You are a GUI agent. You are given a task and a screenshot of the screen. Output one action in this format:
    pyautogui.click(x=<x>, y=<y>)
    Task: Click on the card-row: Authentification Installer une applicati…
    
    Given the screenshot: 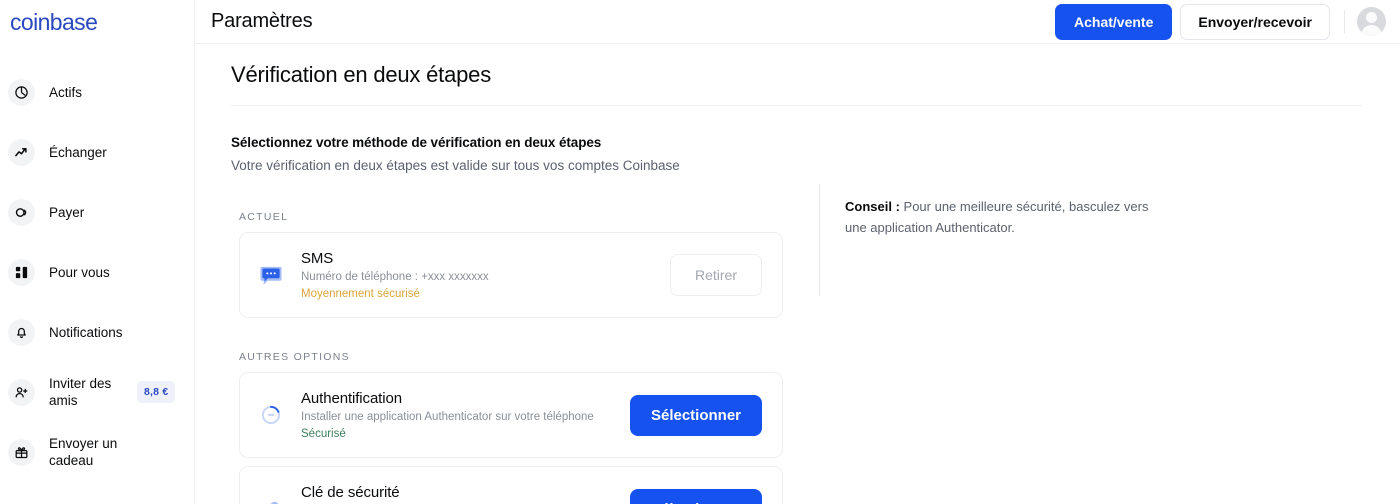 What is the action you would take?
    pyautogui.click(x=511, y=415)
    